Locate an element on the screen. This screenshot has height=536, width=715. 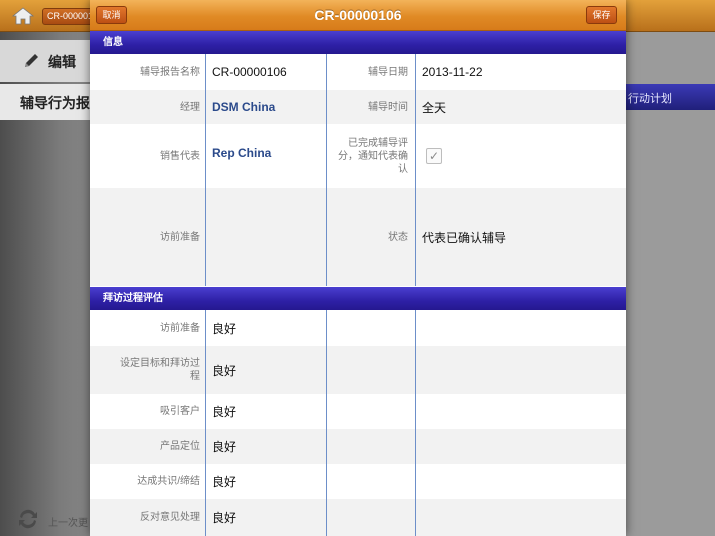
edit-button: 编辑 is located at coordinates (50, 61).